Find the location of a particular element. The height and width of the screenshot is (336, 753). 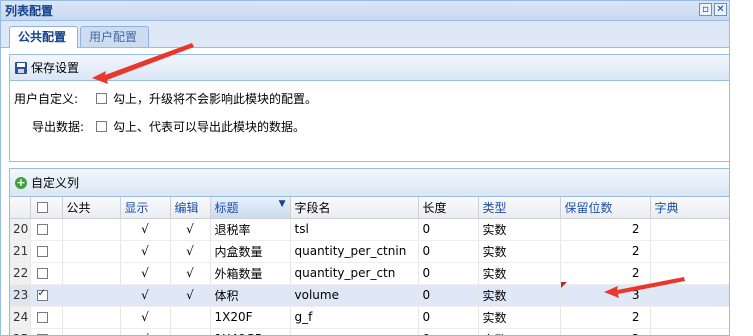

row-number: 21 is located at coordinates (20, 251).